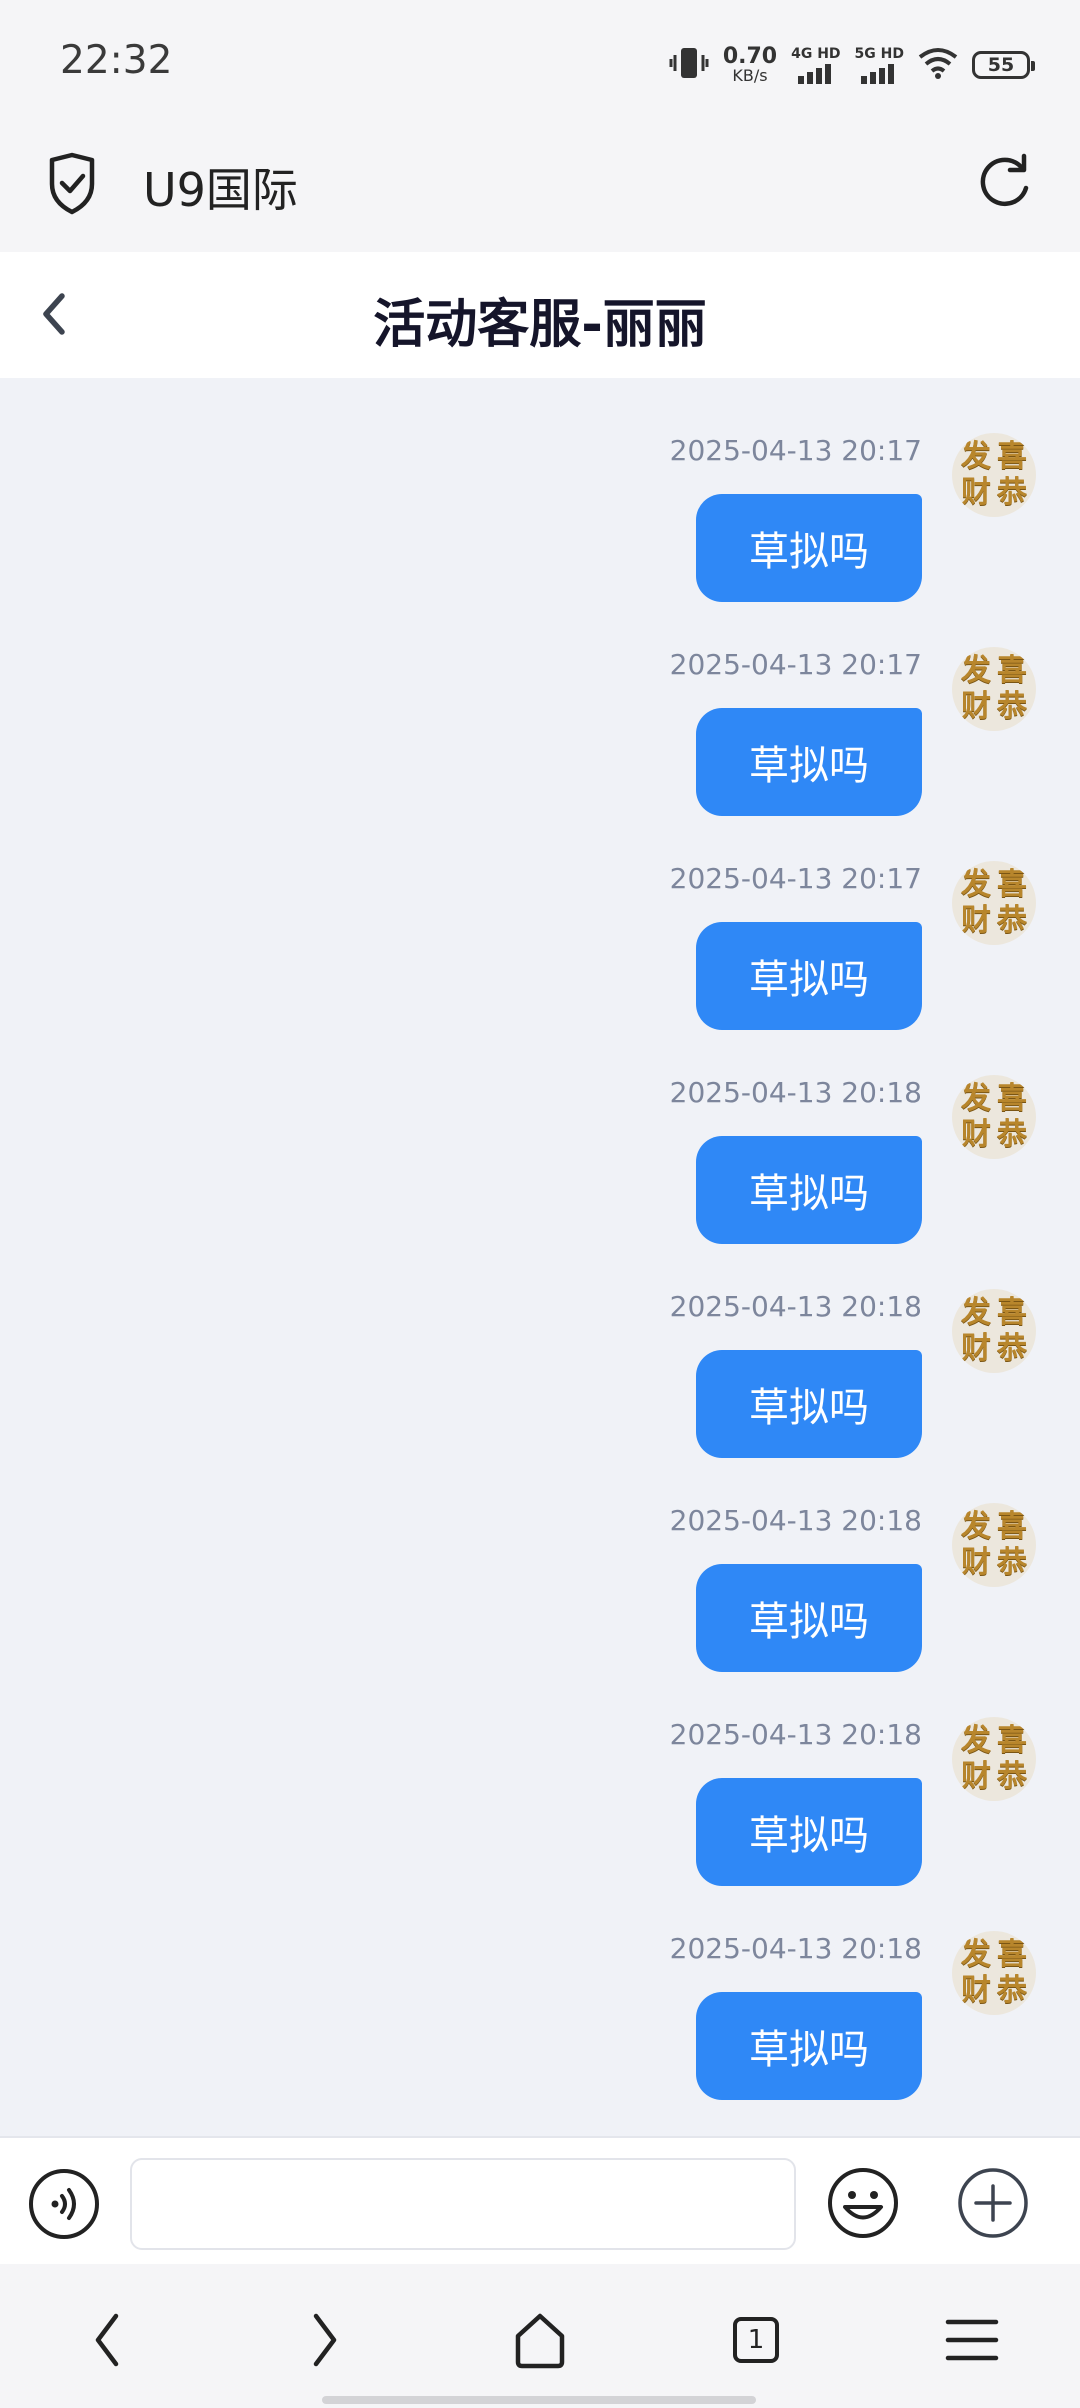  I want to click on net-speed: 0.70 KB/s, so click(750, 65).